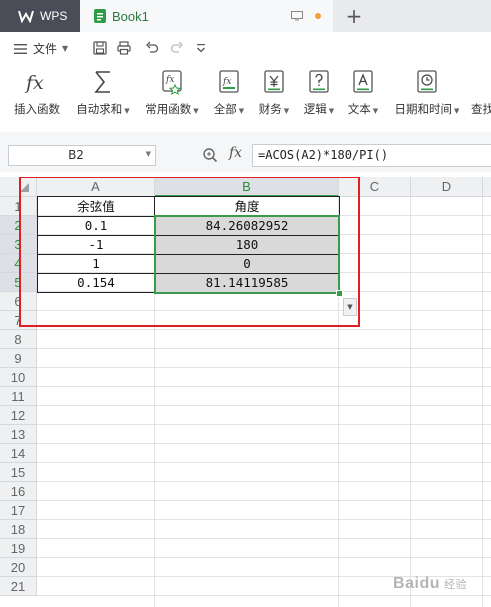 This screenshot has width=491, height=607. Describe the element at coordinates (18, 472) in the screenshot. I see `row-header: 15` at that location.